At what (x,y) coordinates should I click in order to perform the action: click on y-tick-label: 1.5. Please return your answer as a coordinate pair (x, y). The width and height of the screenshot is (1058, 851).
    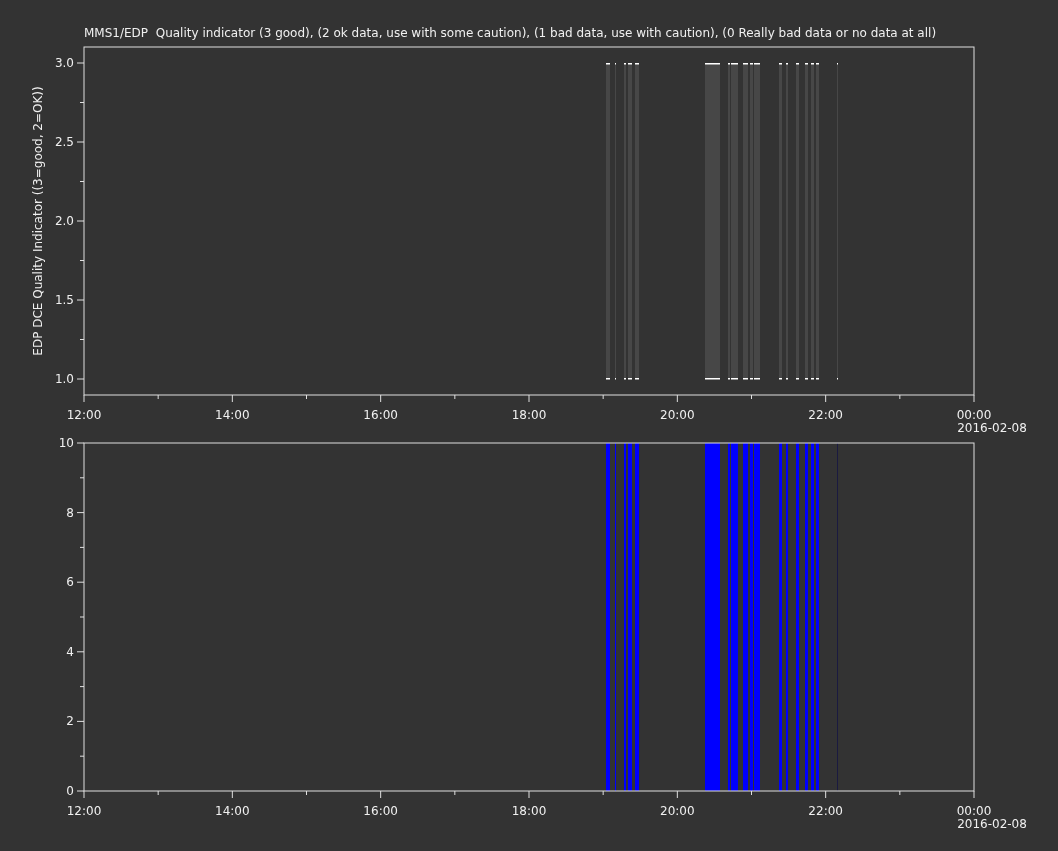
    Looking at the image, I should click on (64, 300).